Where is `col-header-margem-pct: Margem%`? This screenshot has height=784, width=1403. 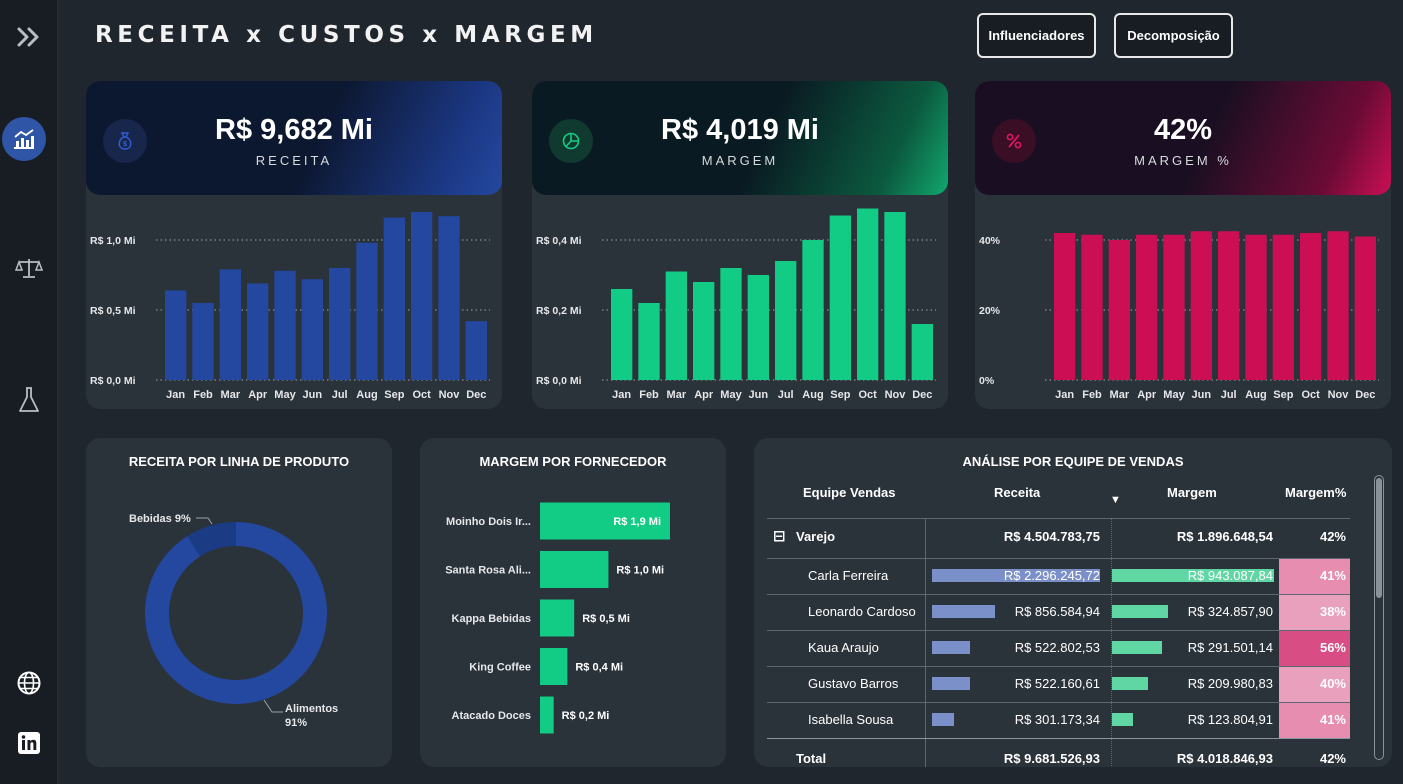
col-header-margem-pct: Margem% is located at coordinates (1315, 492).